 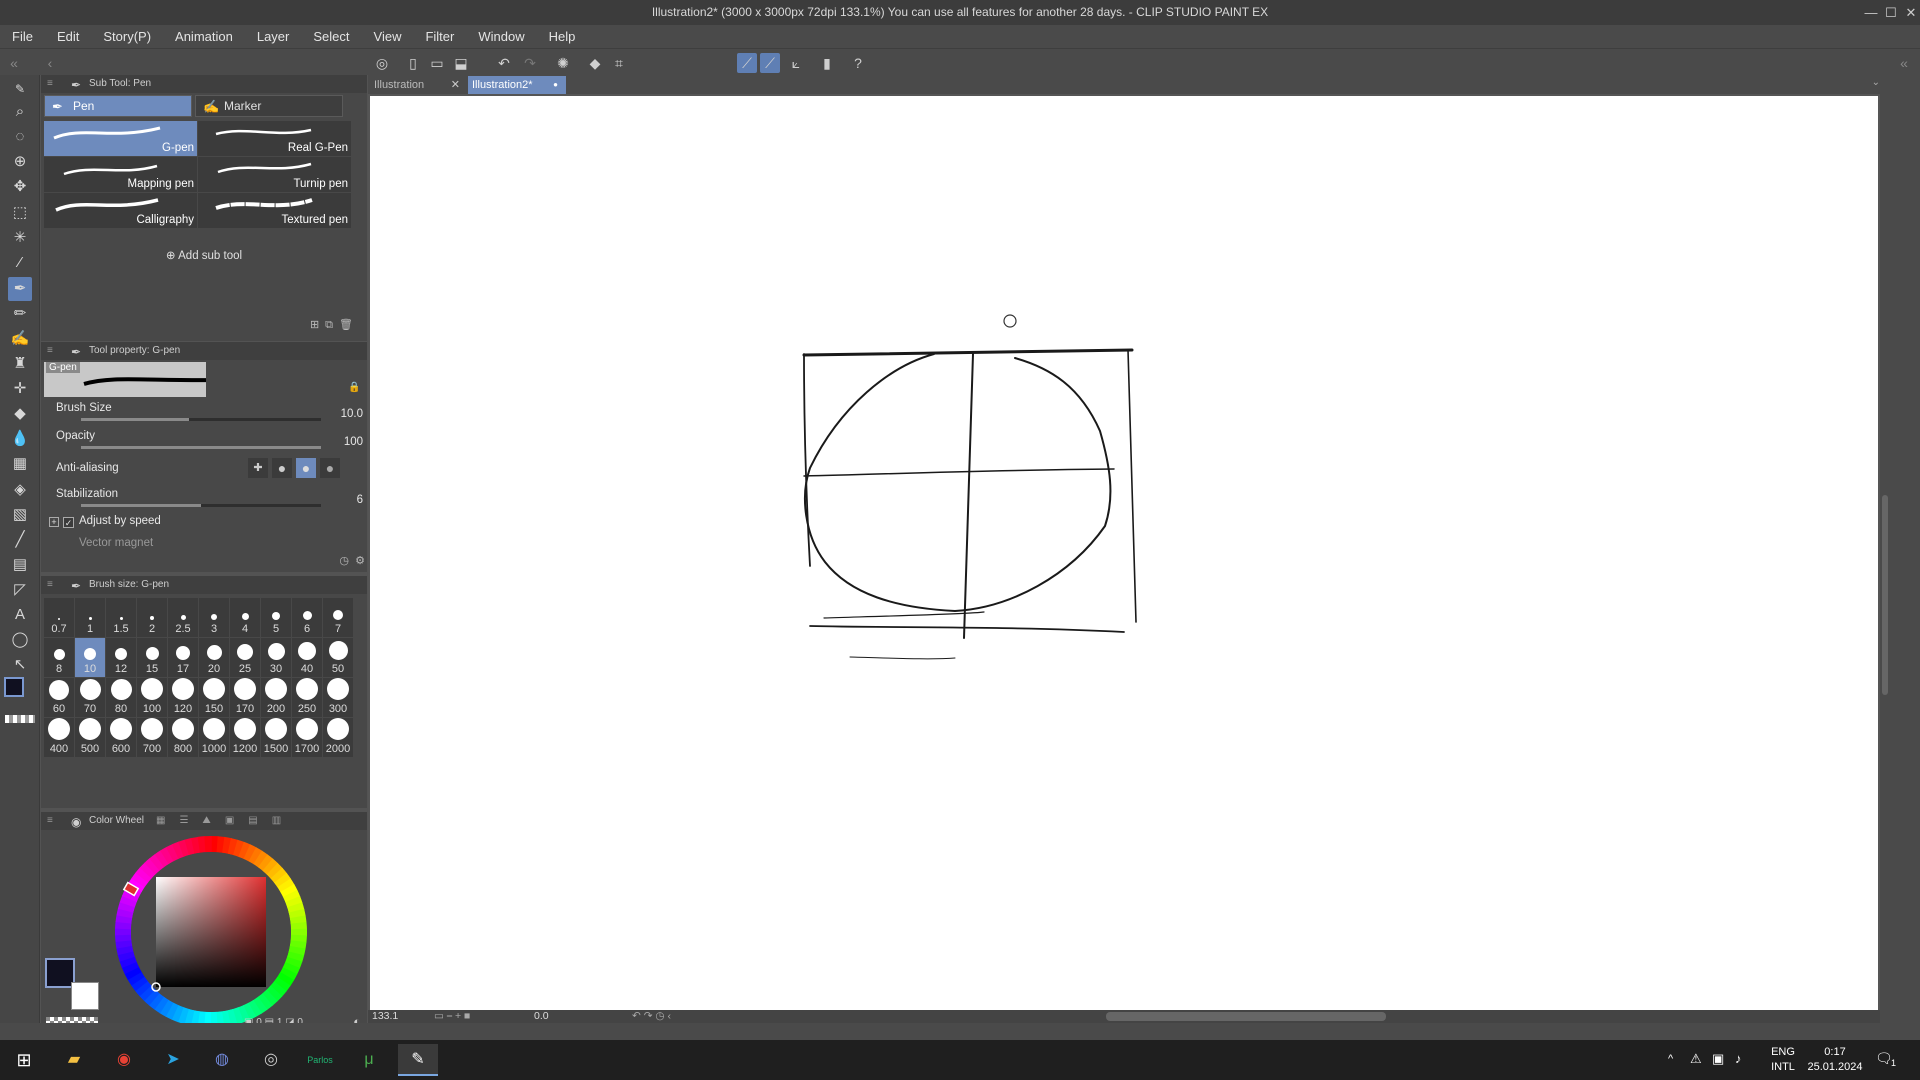 I want to click on brush-textured-pen: Textured pen, so click(x=274, y=210).